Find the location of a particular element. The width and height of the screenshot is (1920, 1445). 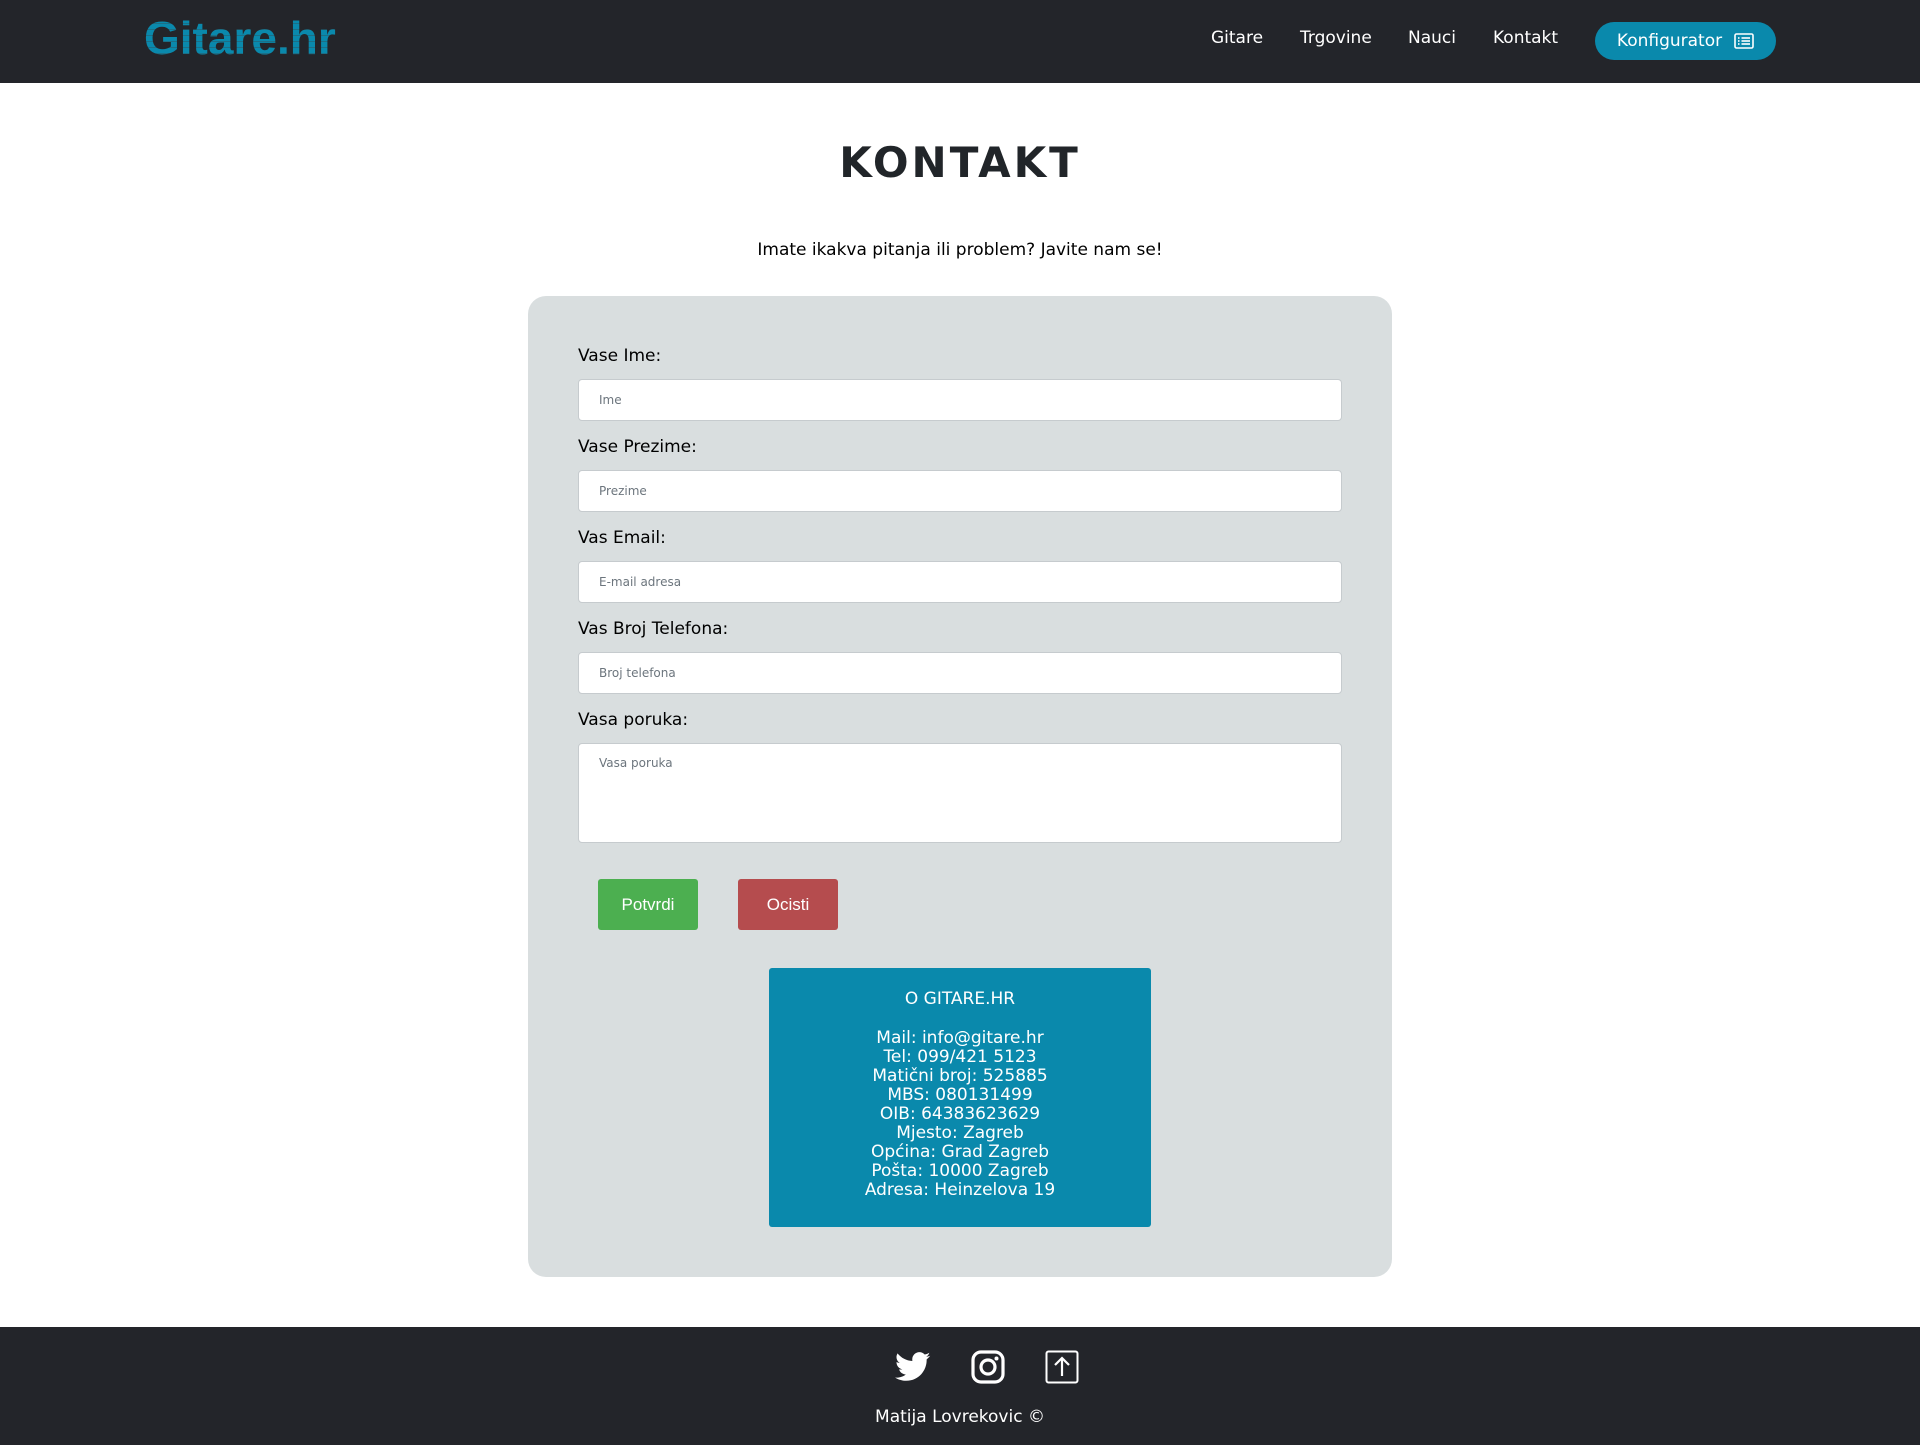

konfigurator-button: Konfigurator is located at coordinates (1685, 41).